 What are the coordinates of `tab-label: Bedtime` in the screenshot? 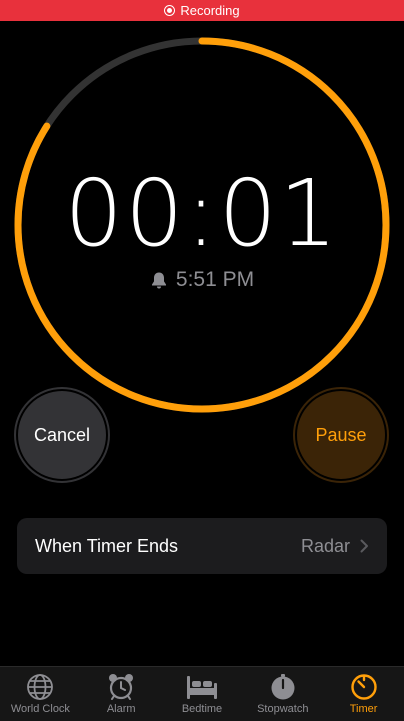 It's located at (202, 709).